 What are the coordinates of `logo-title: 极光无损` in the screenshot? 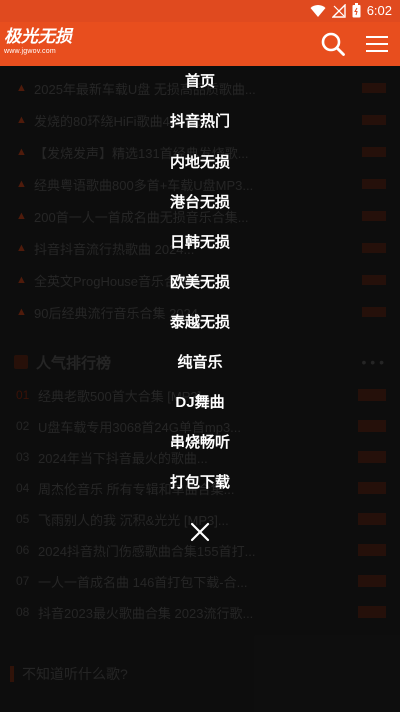 It's located at (38, 36).